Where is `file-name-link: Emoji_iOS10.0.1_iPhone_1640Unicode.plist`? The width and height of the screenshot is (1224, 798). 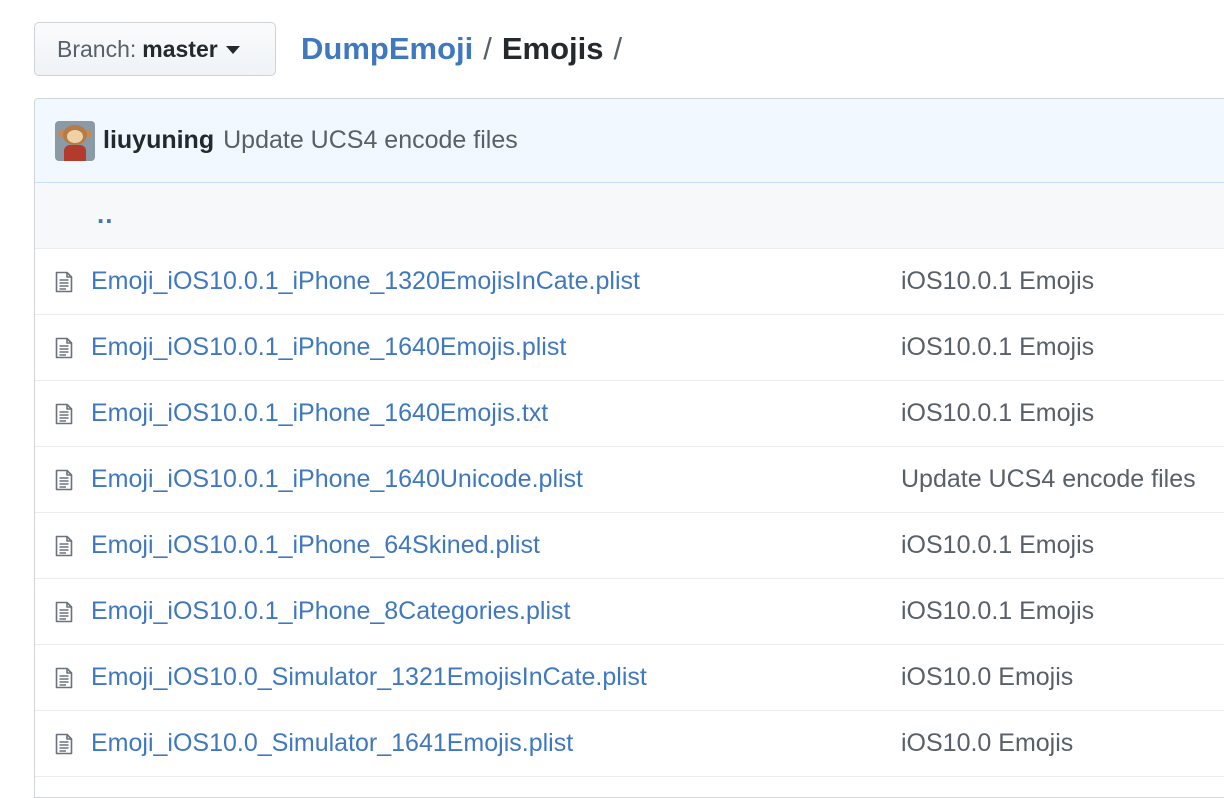 file-name-link: Emoji_iOS10.0.1_iPhone_1640Unicode.plist is located at coordinates (337, 479).